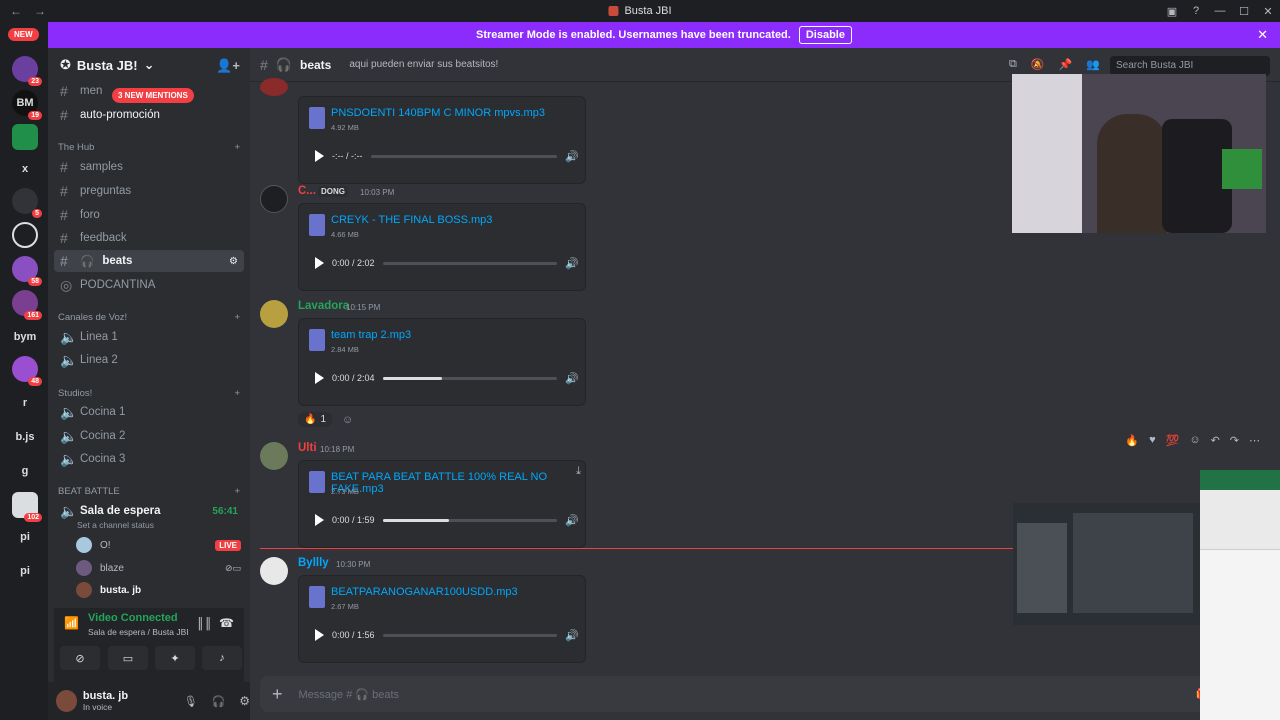 The width and height of the screenshot is (1280, 720). I want to click on attach-plus-icon: +, so click(277, 694).